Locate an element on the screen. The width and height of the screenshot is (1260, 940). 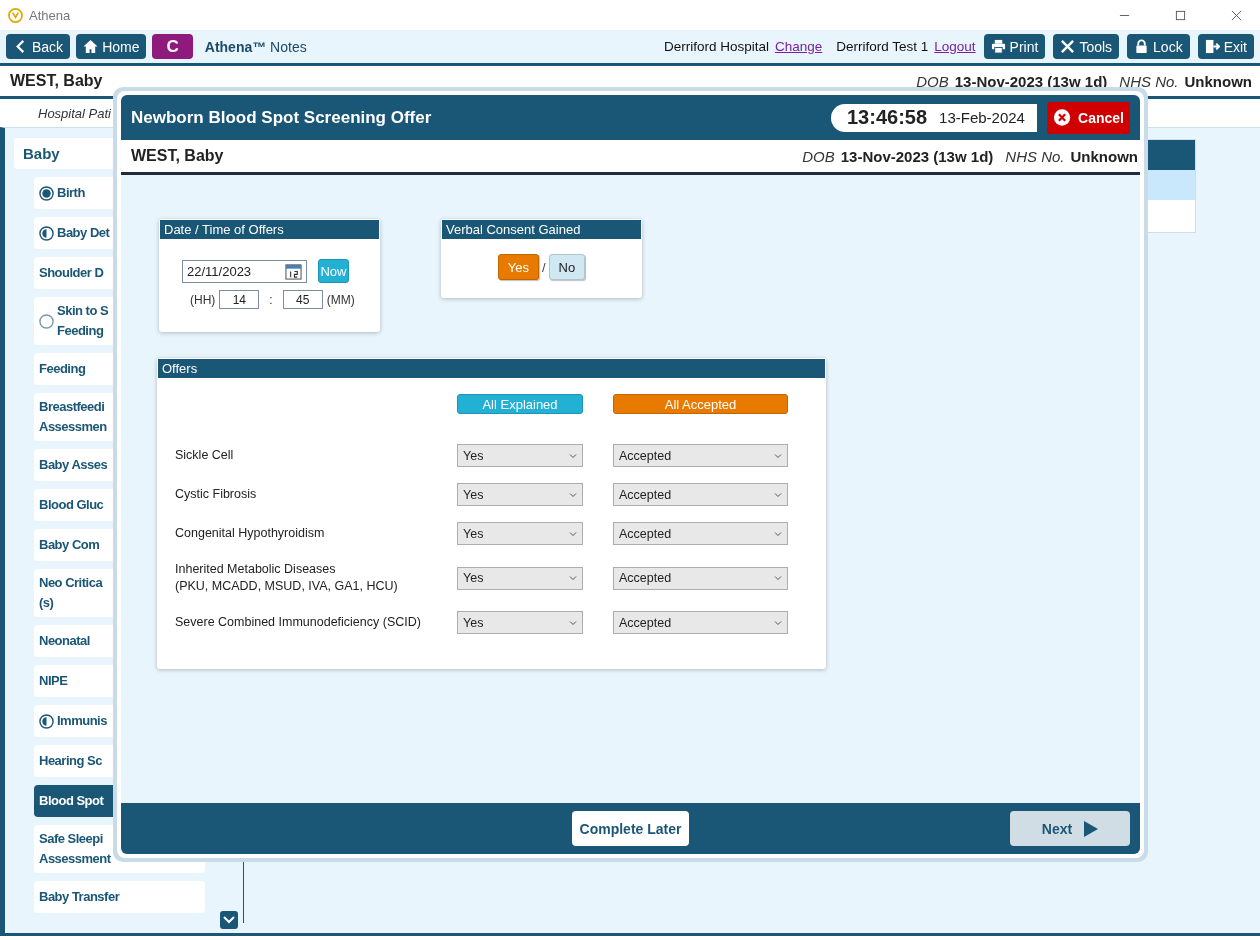
card-header: Offers is located at coordinates (491, 368).